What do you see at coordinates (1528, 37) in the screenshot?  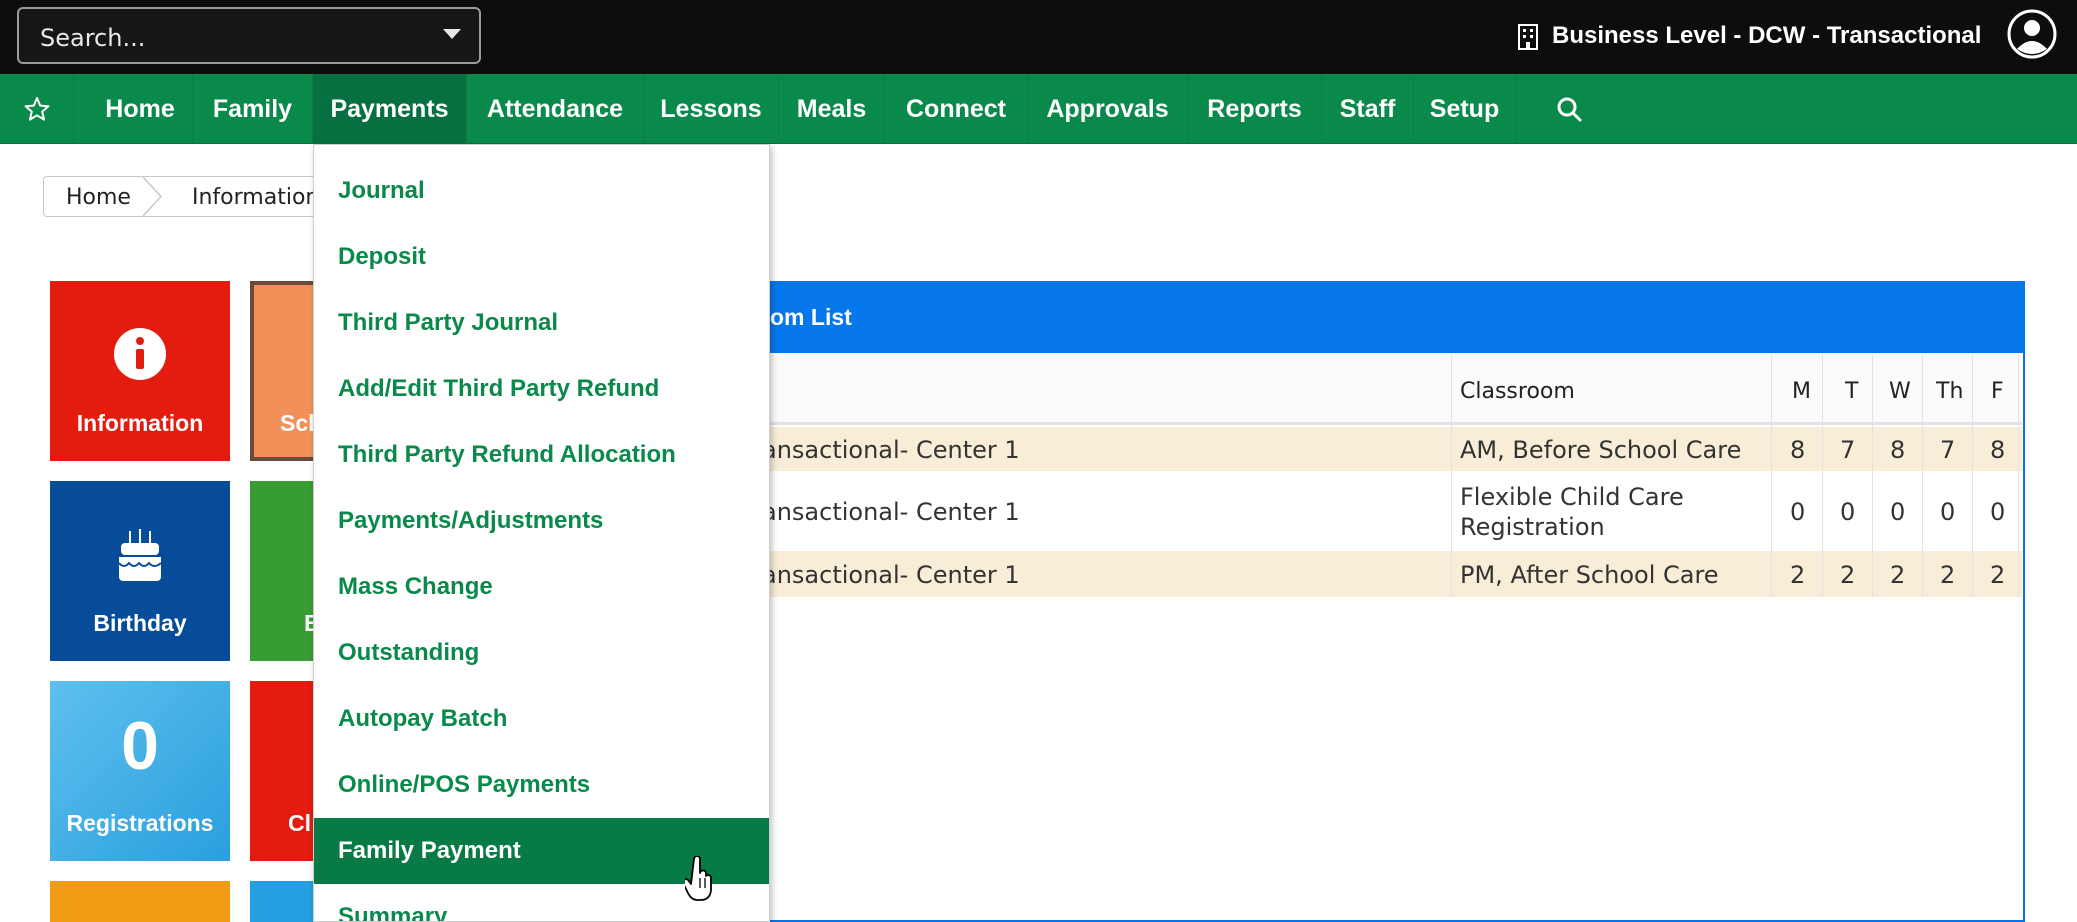 I see `building-icon` at bounding box center [1528, 37].